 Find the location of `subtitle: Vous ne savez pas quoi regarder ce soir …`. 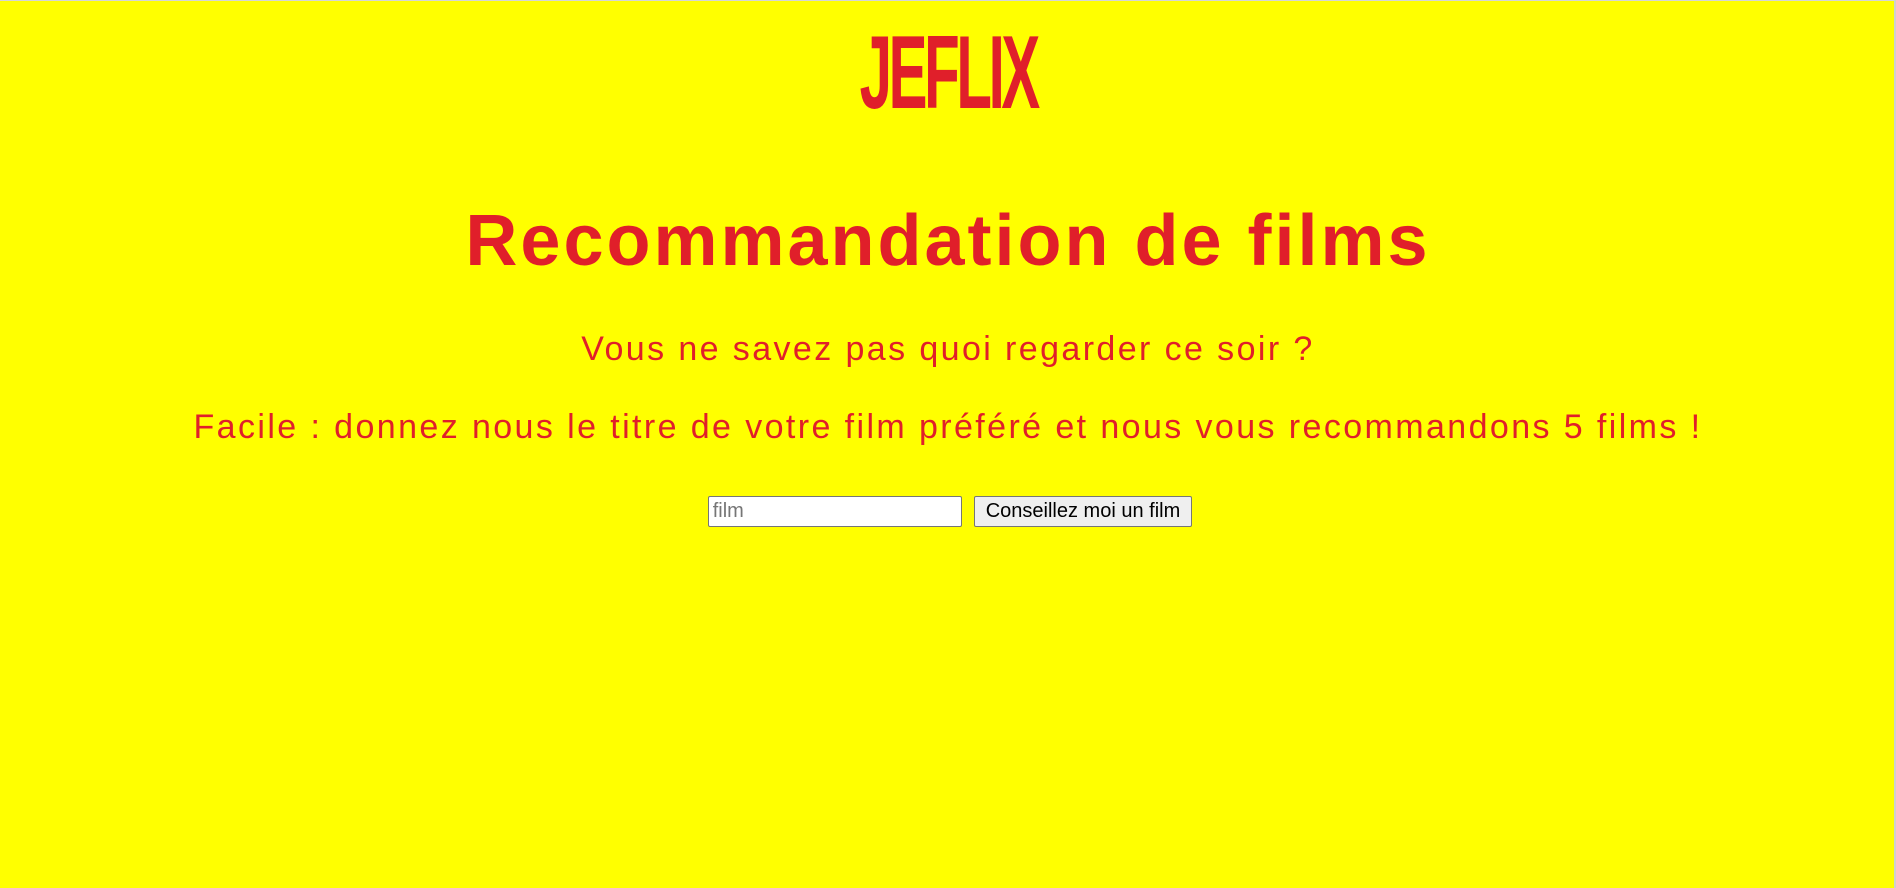

subtitle: Vous ne savez pas quoi regarder ce soir … is located at coordinates (948, 349).